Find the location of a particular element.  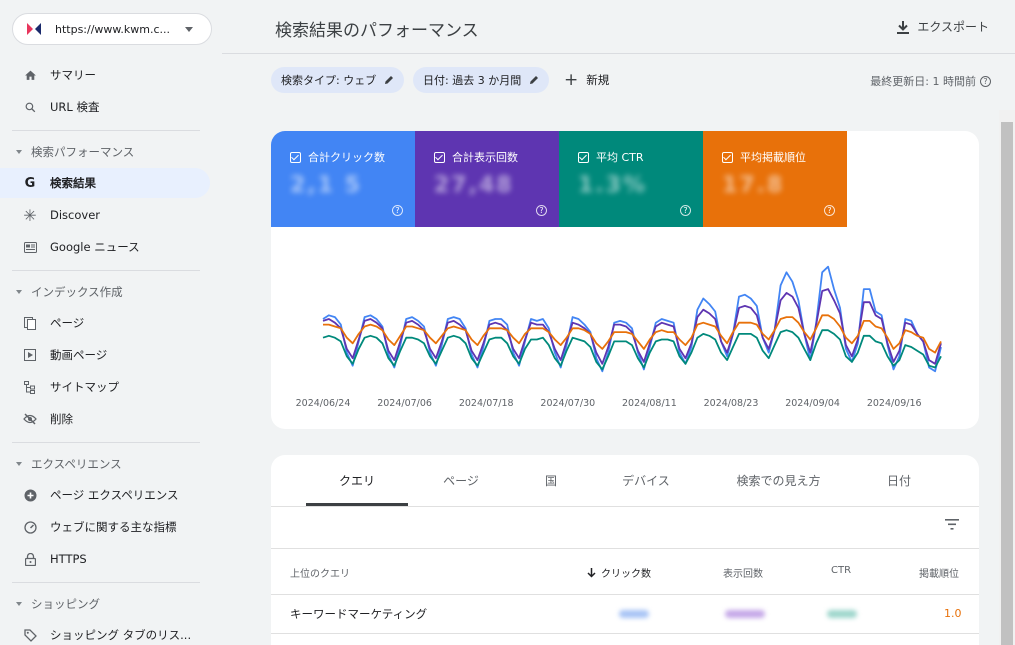

chip-label: 検索タイプ: ウェブ is located at coordinates (329, 80).